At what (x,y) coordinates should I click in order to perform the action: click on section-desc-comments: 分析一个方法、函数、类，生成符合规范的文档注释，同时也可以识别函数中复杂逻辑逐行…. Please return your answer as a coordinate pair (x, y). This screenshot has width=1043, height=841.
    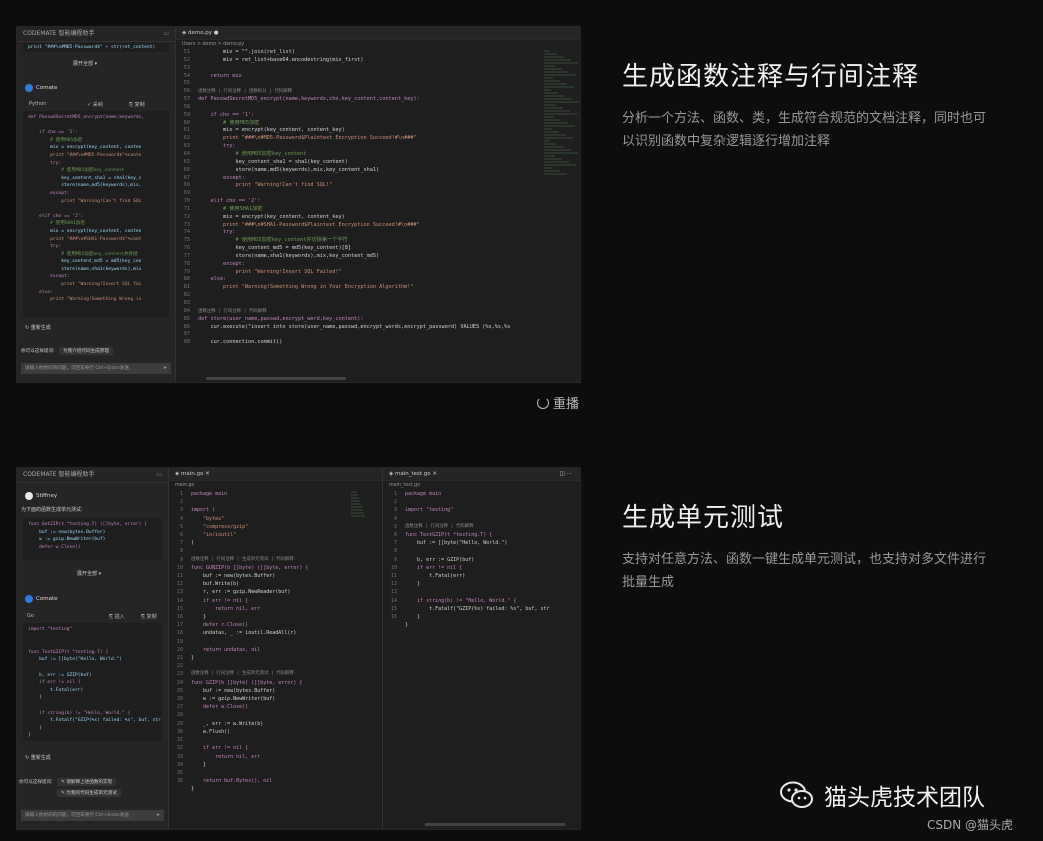
    Looking at the image, I should click on (804, 130).